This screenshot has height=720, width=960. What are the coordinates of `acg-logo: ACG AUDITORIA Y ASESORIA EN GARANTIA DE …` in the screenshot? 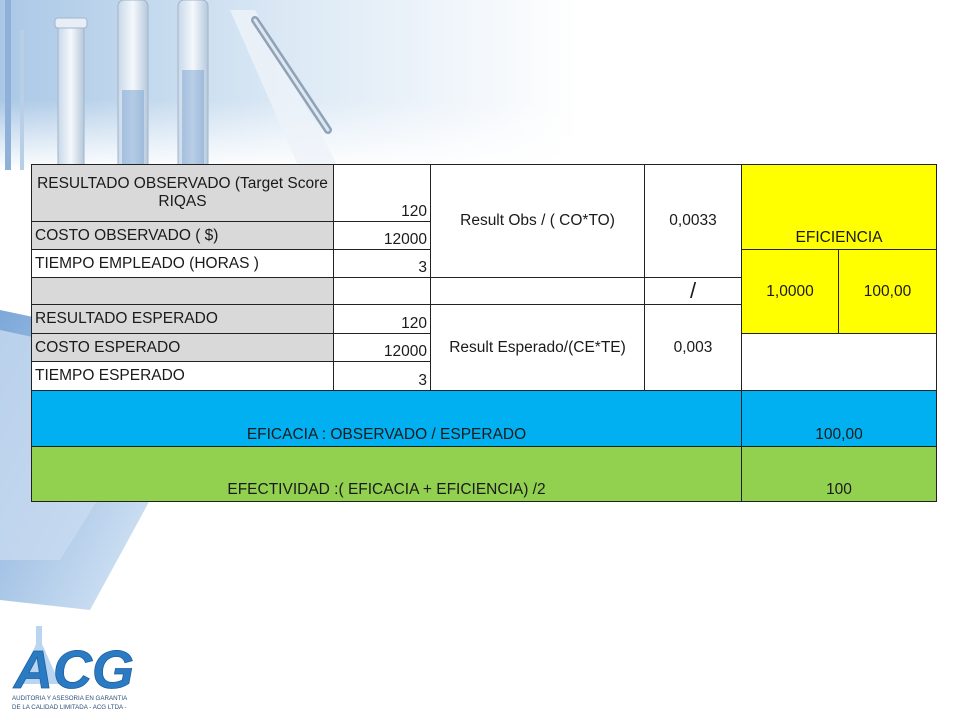 It's located at (73, 668).